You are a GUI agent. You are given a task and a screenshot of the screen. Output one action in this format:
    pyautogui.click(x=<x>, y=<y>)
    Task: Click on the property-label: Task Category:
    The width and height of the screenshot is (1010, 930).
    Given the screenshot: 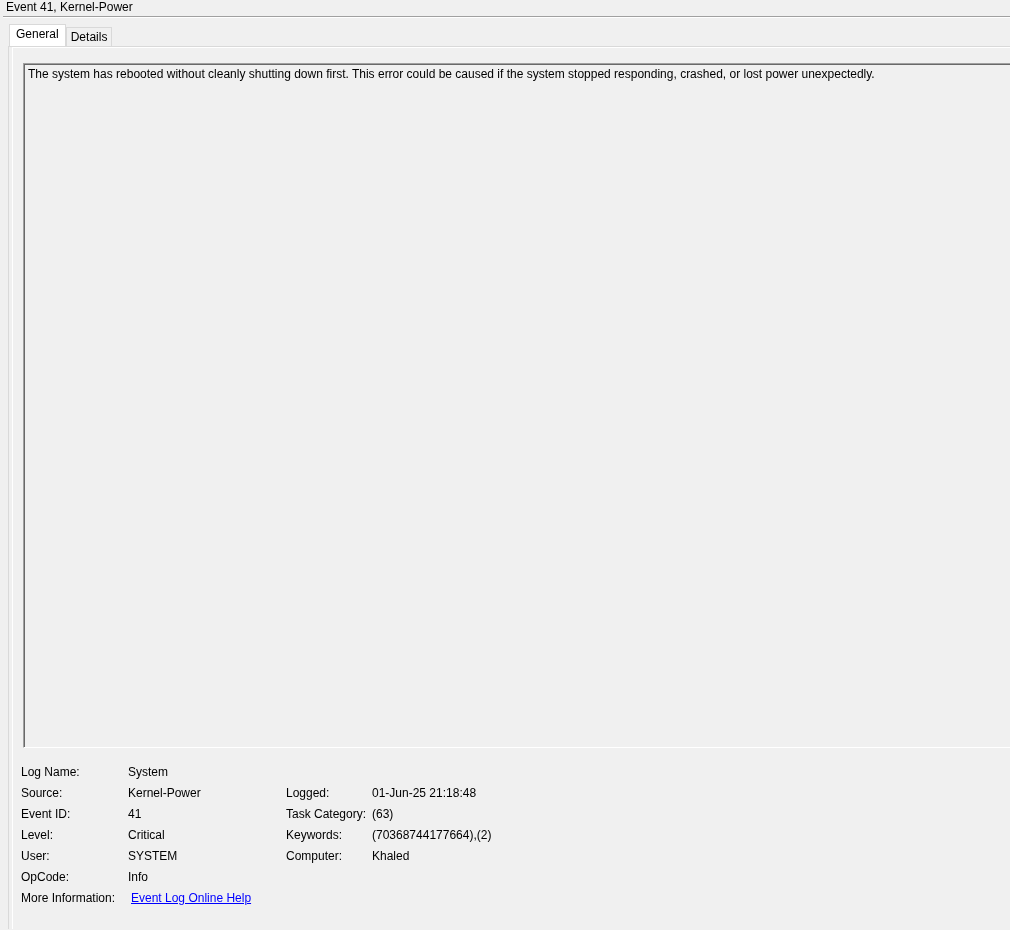 What is the action you would take?
    pyautogui.click(x=326, y=813)
    